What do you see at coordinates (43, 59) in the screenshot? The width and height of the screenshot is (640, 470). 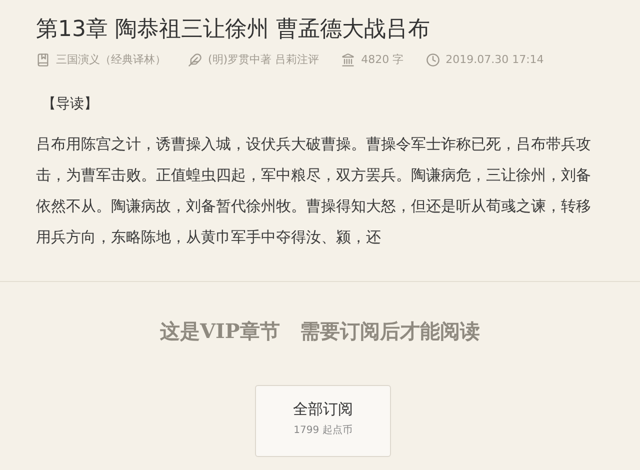 I see `book-icon` at bounding box center [43, 59].